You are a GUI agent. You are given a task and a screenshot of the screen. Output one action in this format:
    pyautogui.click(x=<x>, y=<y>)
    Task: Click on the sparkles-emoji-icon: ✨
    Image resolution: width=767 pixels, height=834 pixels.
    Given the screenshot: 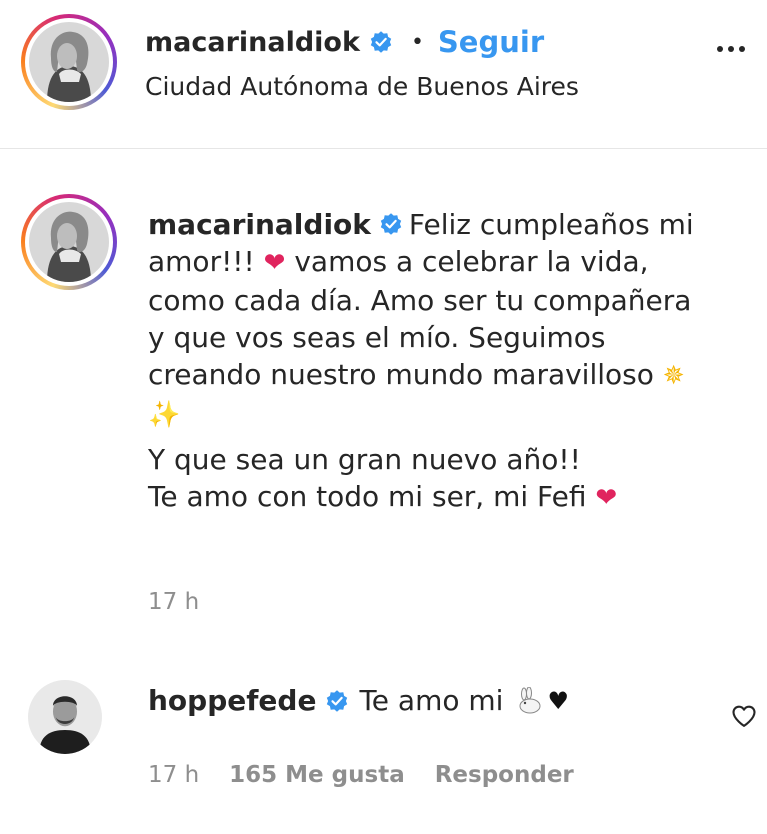 What is the action you would take?
    pyautogui.click(x=164, y=415)
    